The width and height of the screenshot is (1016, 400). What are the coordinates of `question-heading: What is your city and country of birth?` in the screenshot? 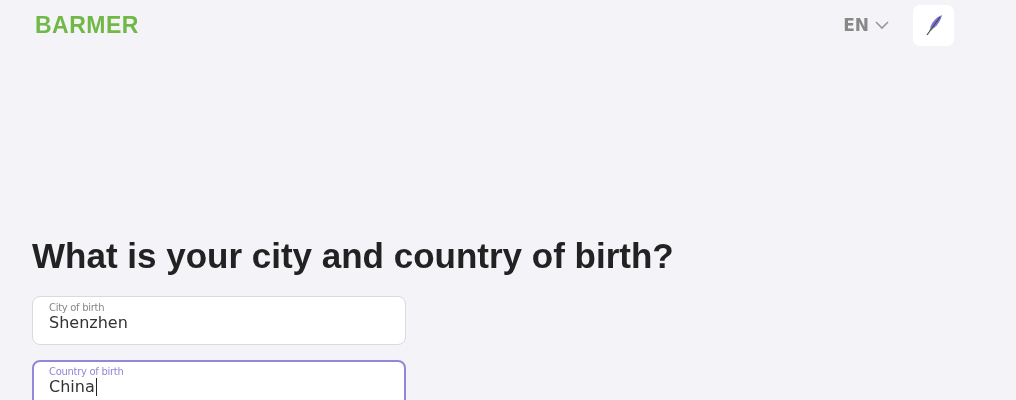 It's located at (353, 256).